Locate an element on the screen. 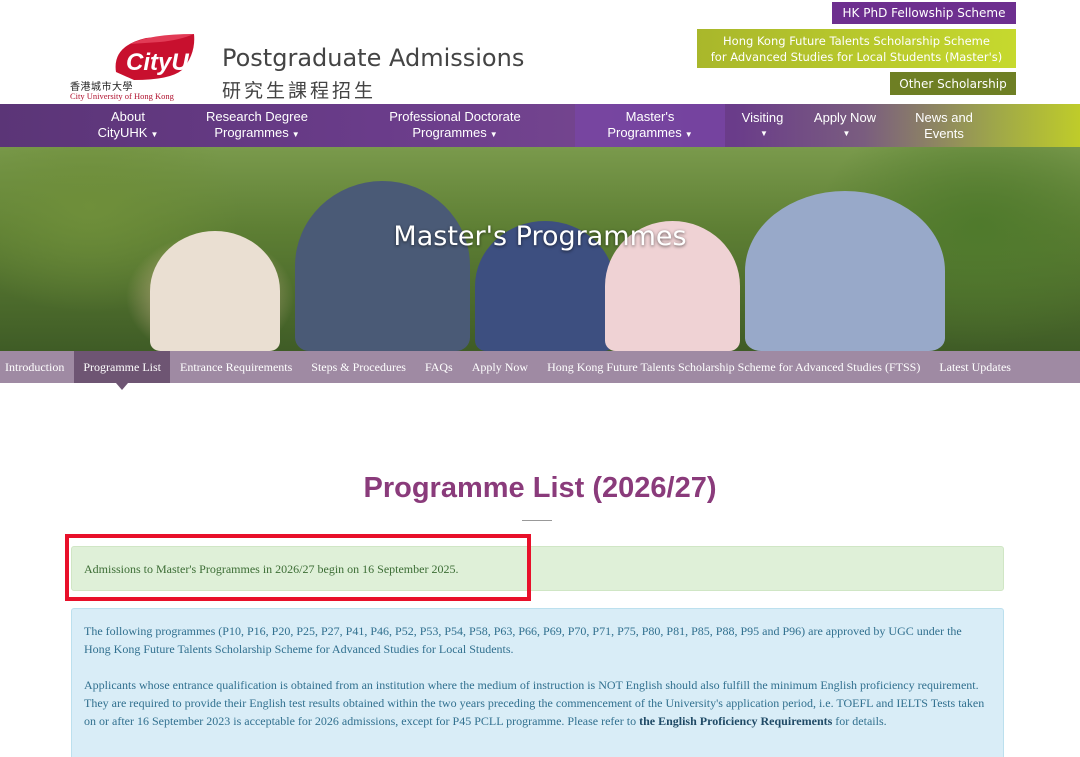 This screenshot has height=757, width=1080. nav-professional-doctorate: Professional Doctorate Programmes ▼ is located at coordinates (455, 125).